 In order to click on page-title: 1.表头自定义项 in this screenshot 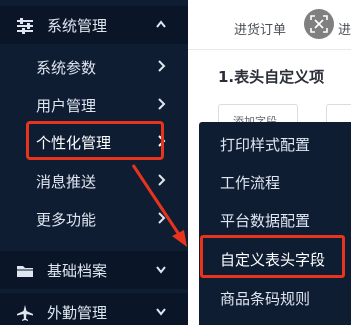, I will do `click(271, 77)`.